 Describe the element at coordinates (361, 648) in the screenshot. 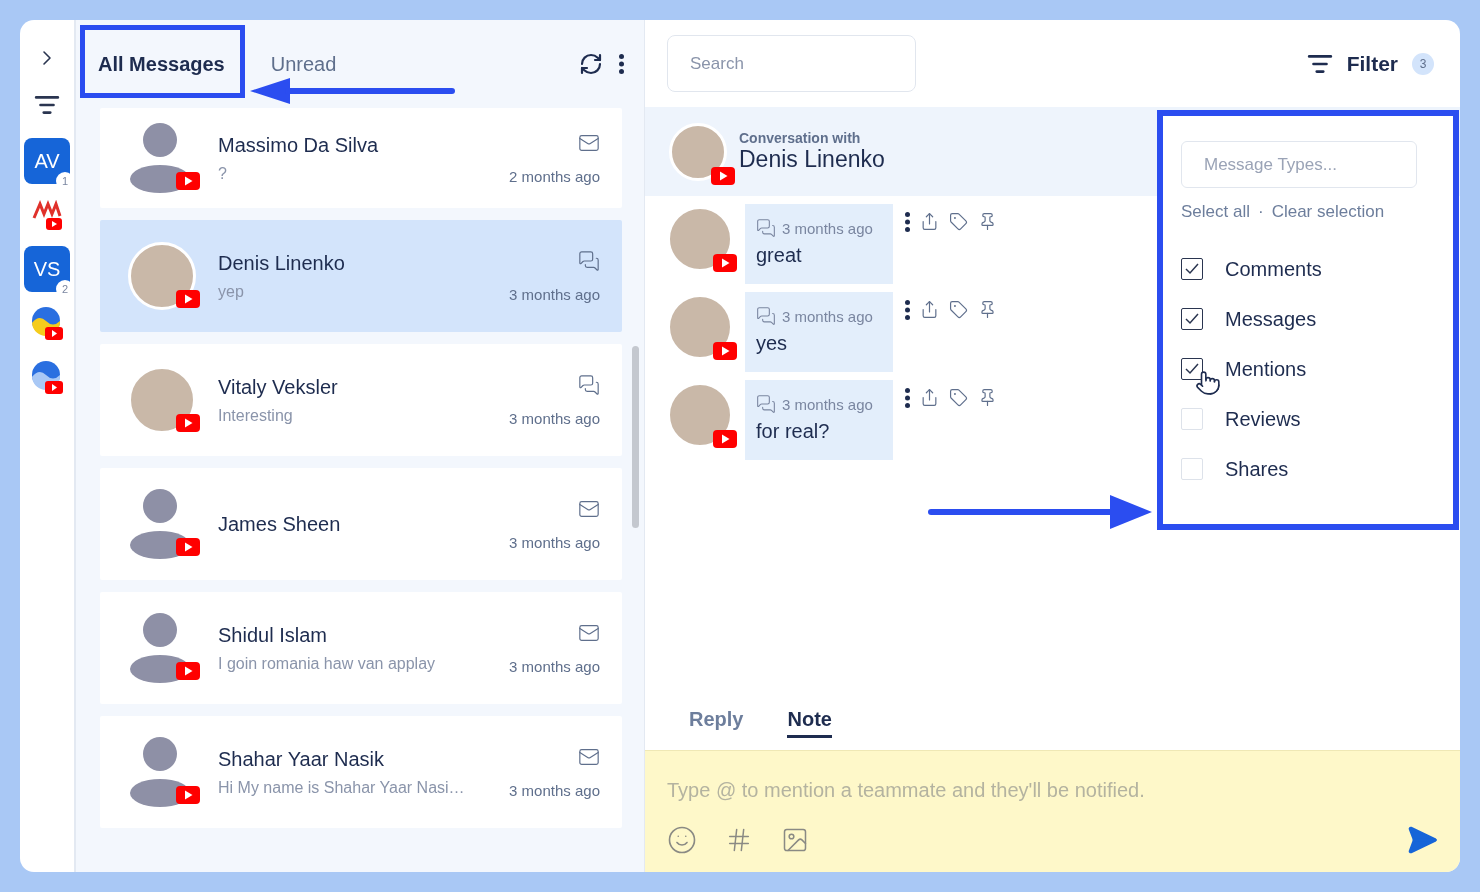

I see `conversation-item: Shidul Islam I goin romania haw van applay 3 months ago` at that location.